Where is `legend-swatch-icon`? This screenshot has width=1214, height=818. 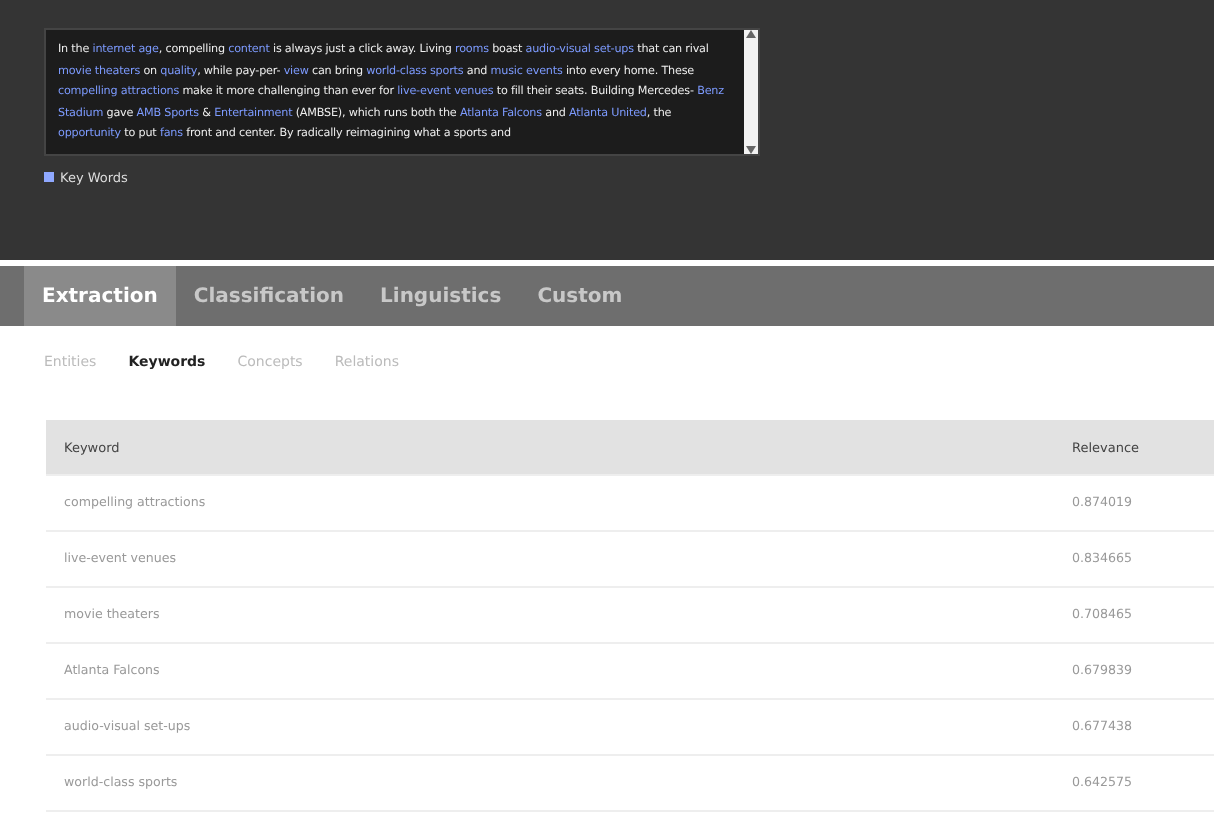
legend-swatch-icon is located at coordinates (49, 177).